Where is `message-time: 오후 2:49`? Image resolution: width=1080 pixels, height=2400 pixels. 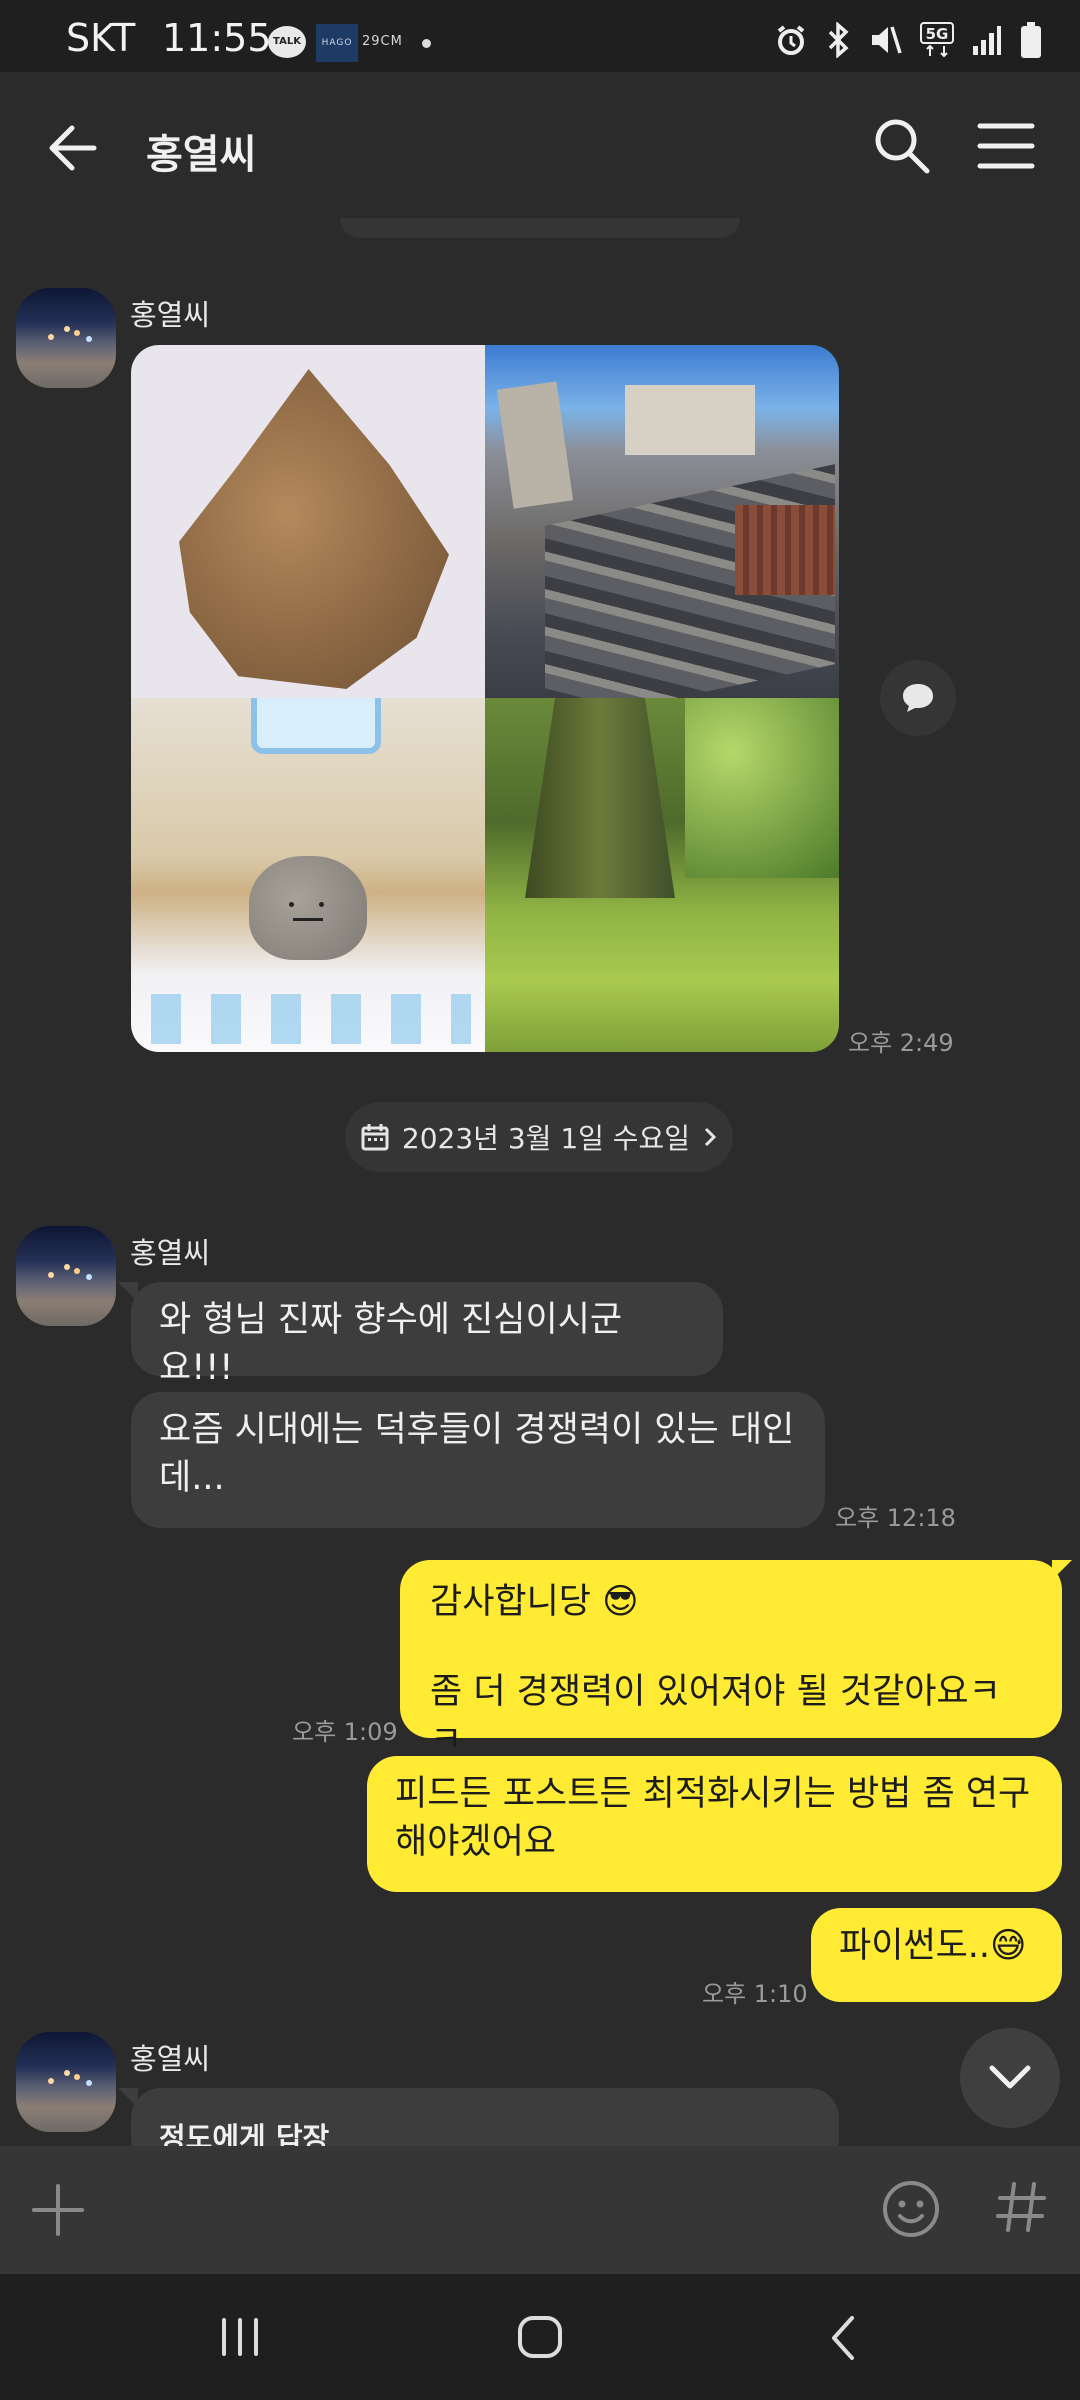
message-time: 오후 2:49 is located at coordinates (901, 1043).